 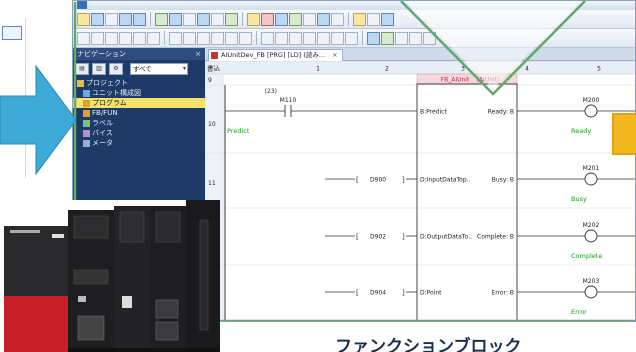 What do you see at coordinates (428, 344) in the screenshot?
I see `bottom-caption: ファンクションブロック` at bounding box center [428, 344].